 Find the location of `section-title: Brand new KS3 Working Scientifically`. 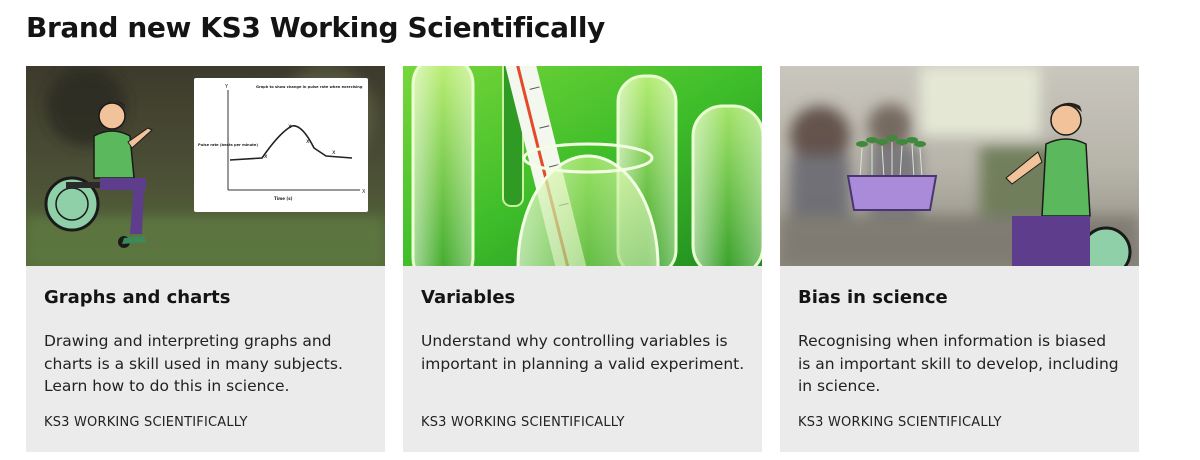

section-title: Brand new KS3 Working Scientifically is located at coordinates (315, 27).